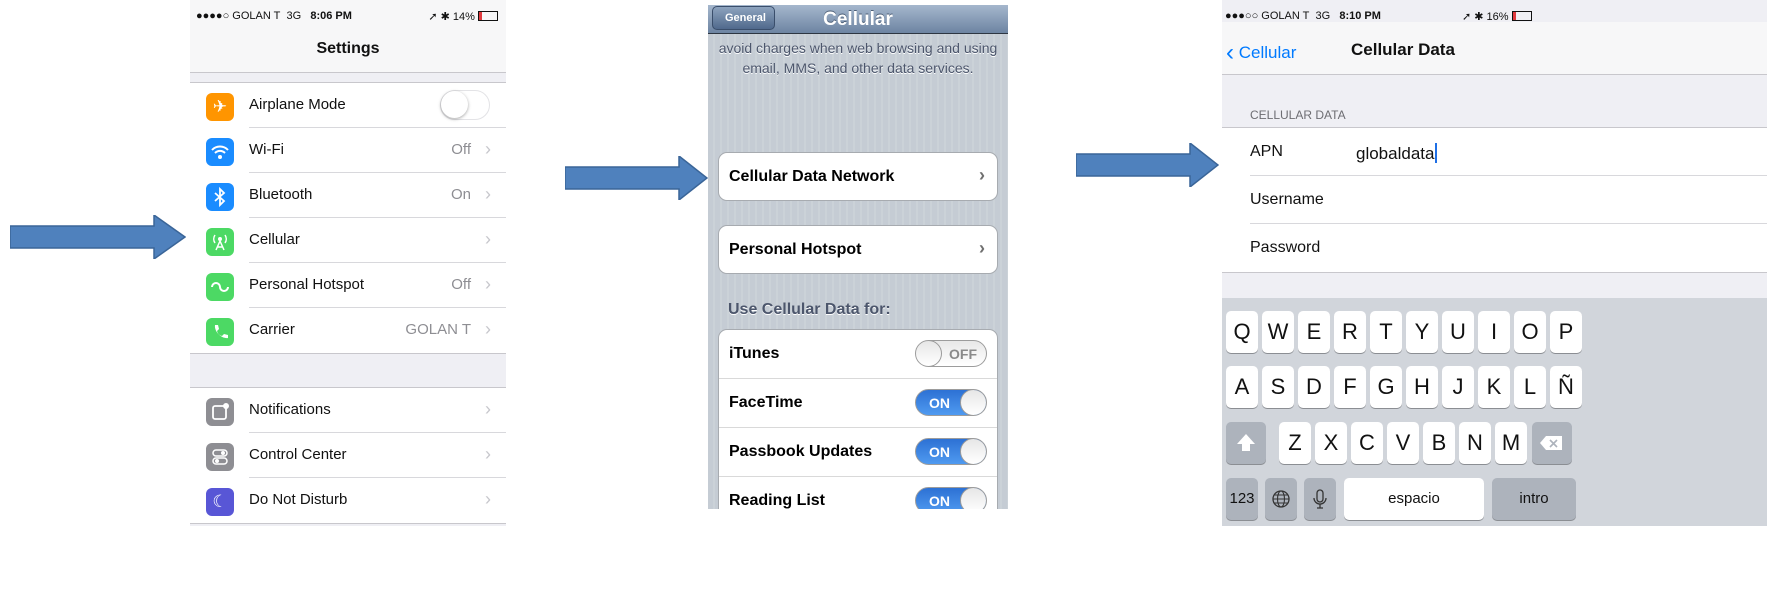 The width and height of the screenshot is (1767, 594). I want to click on row-value: GOLAN T, so click(438, 329).